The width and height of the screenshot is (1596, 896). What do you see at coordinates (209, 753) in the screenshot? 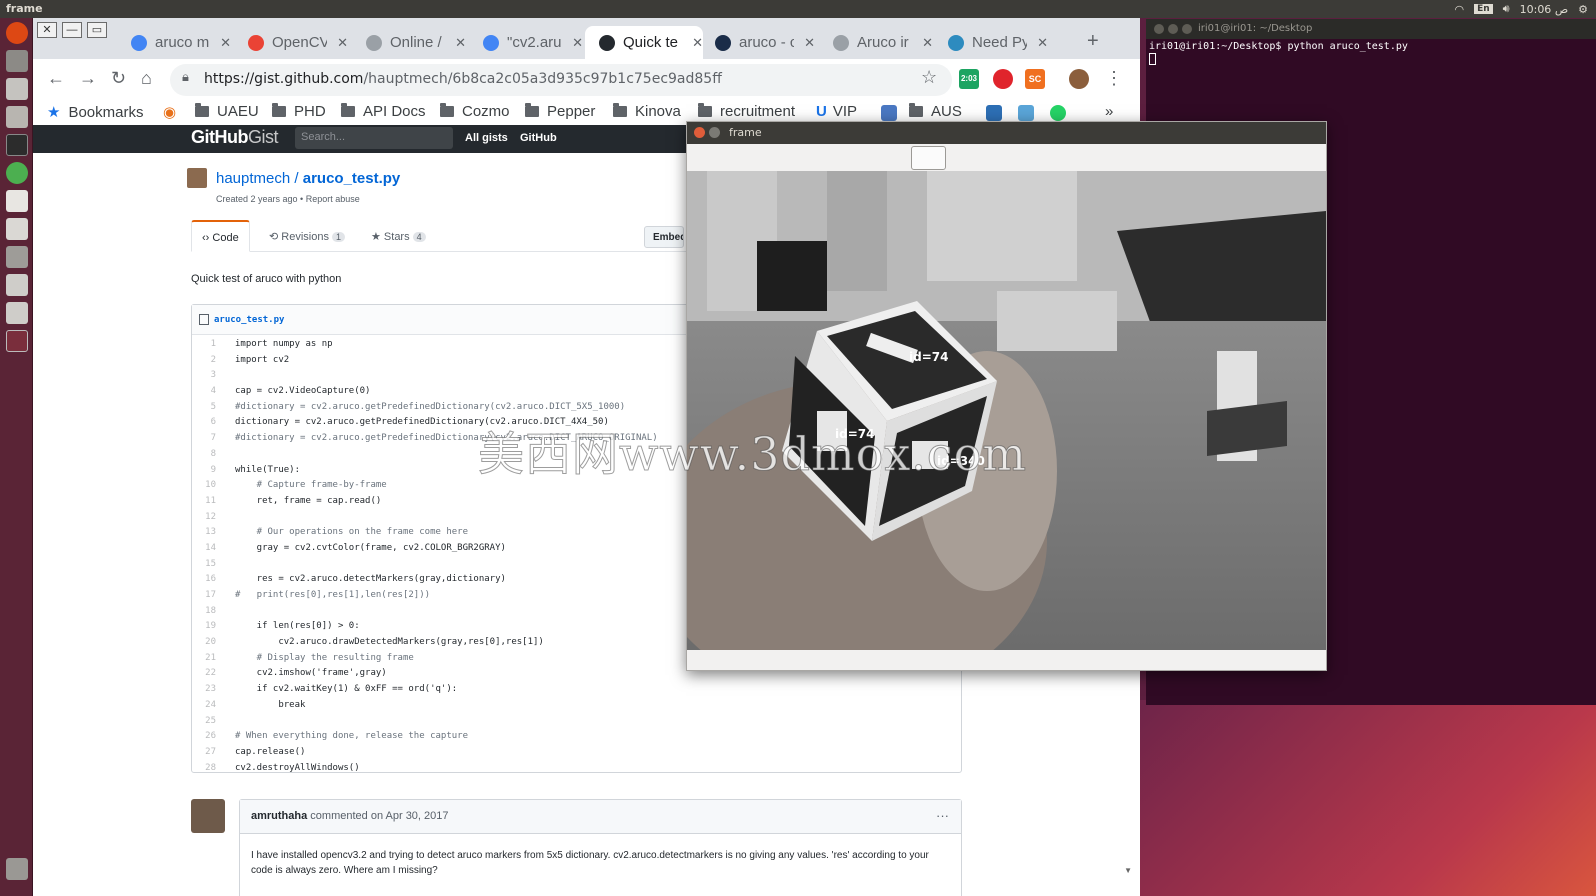
I see `line-number: 27` at bounding box center [209, 753].